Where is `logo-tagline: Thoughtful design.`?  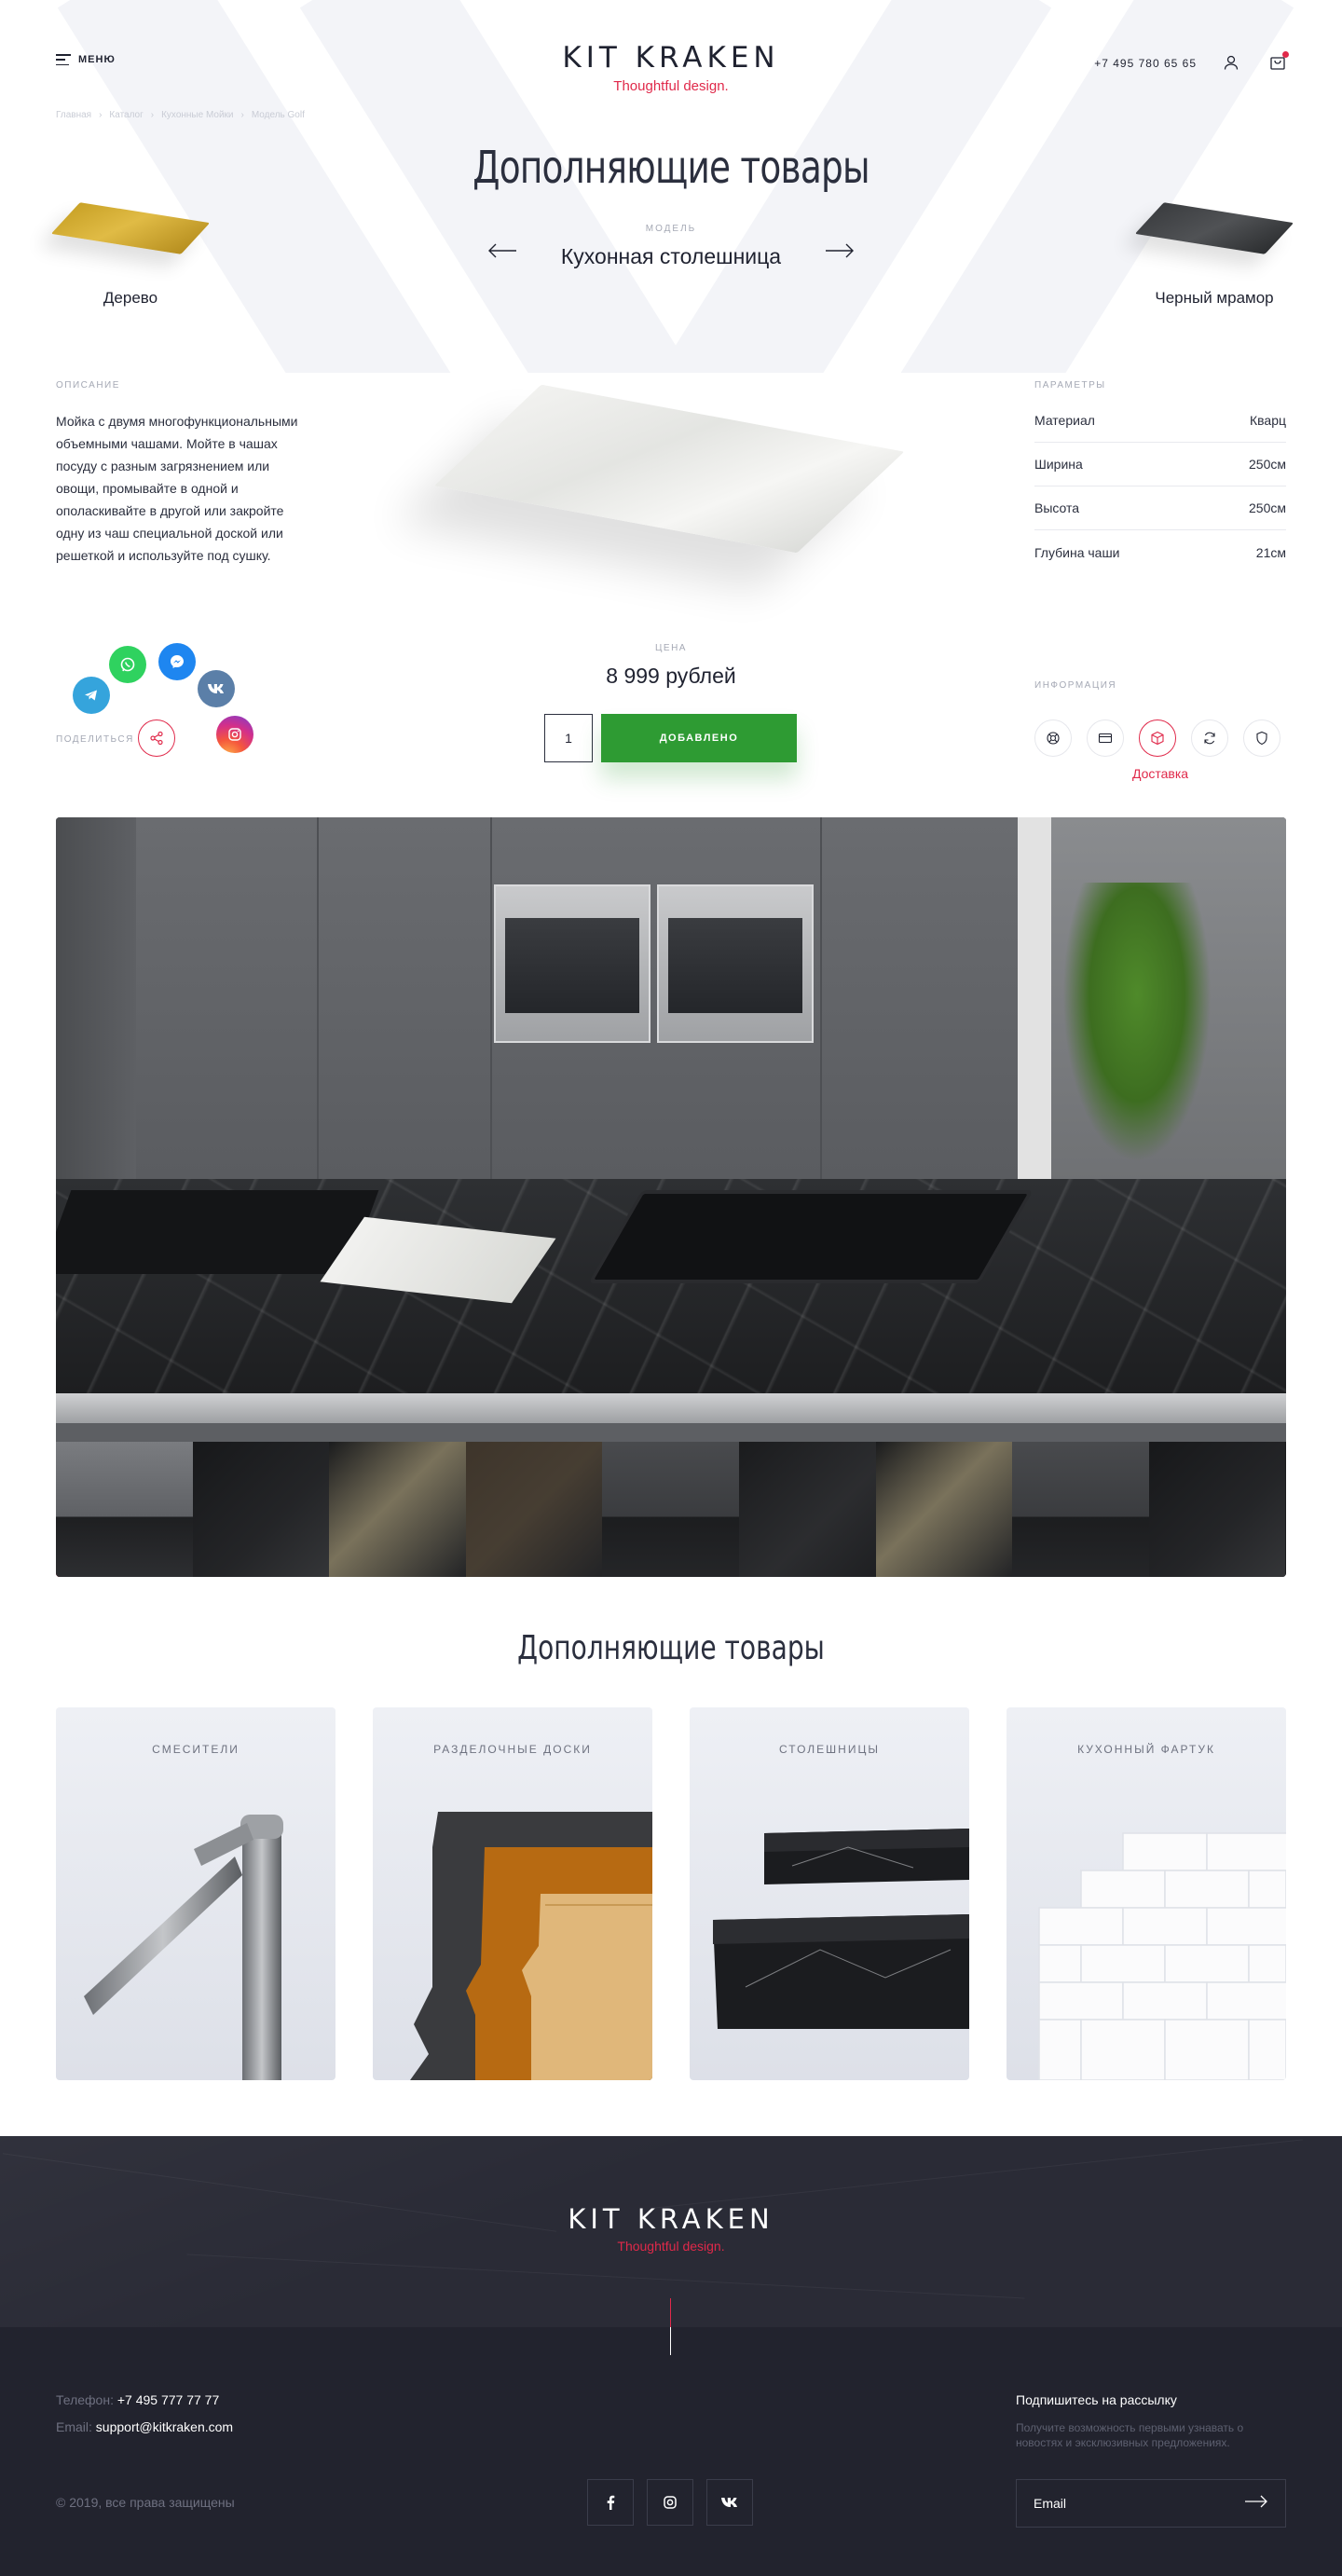
logo-tagline: Thoughtful design. is located at coordinates (671, 86).